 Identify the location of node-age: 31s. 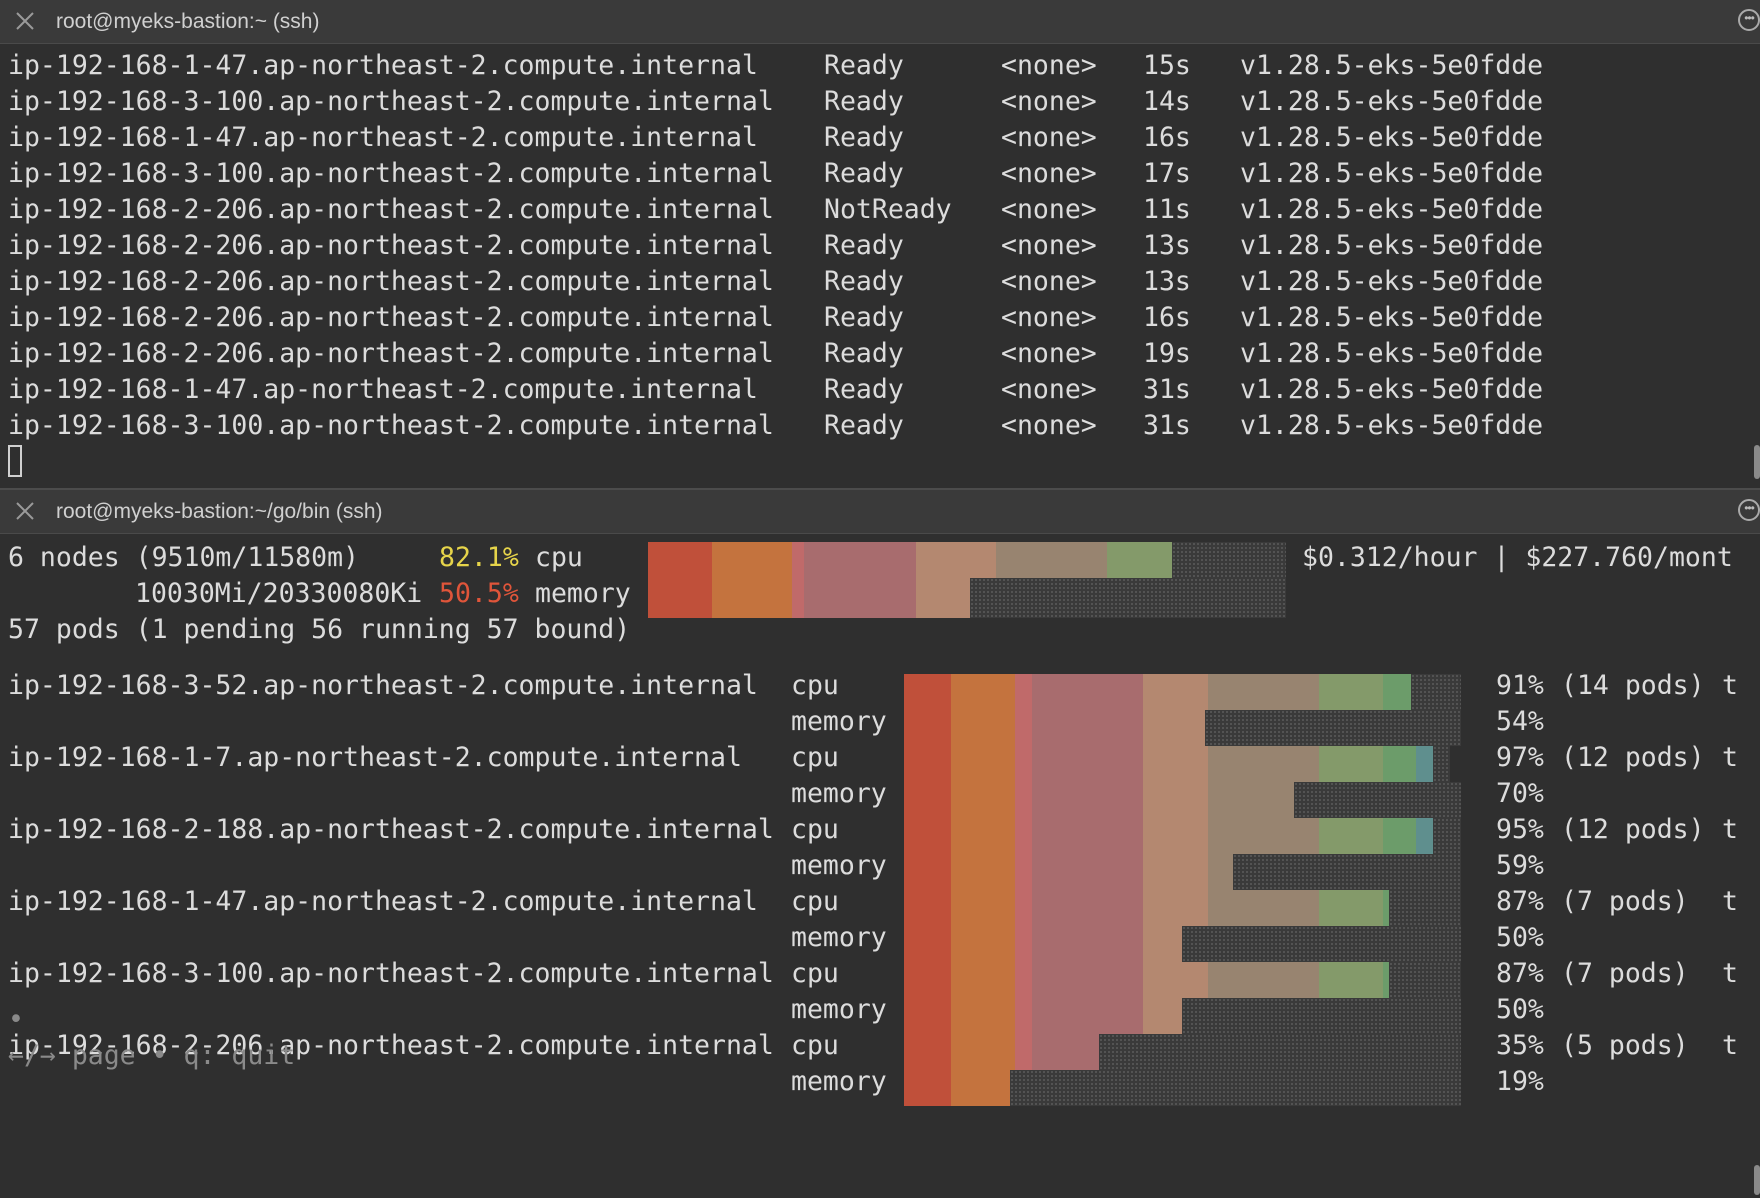
(1167, 389).